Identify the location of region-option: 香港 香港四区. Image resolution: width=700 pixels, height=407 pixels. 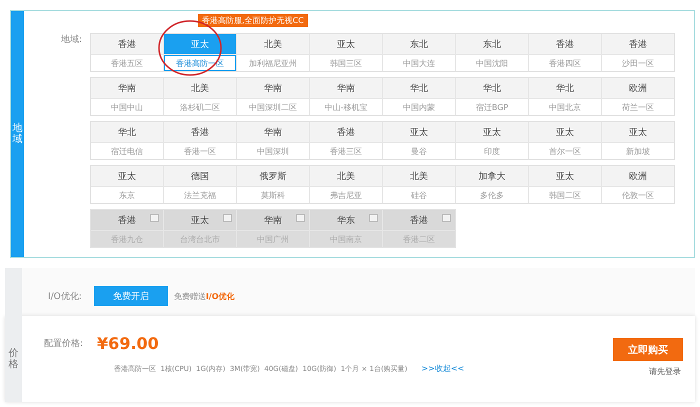
(565, 52).